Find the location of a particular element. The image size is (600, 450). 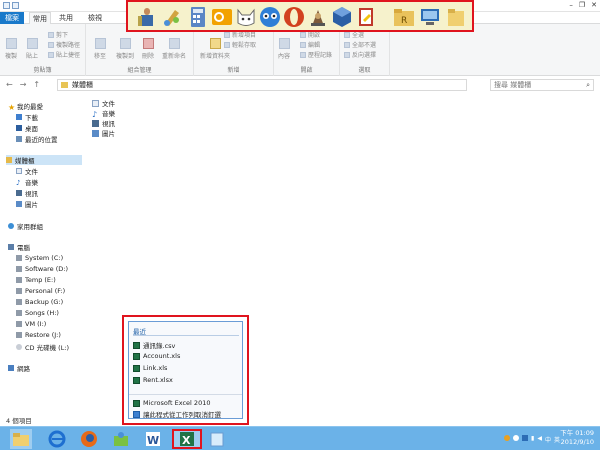

nav-recent-places: 最近的位置 is located at coordinates (37, 139).